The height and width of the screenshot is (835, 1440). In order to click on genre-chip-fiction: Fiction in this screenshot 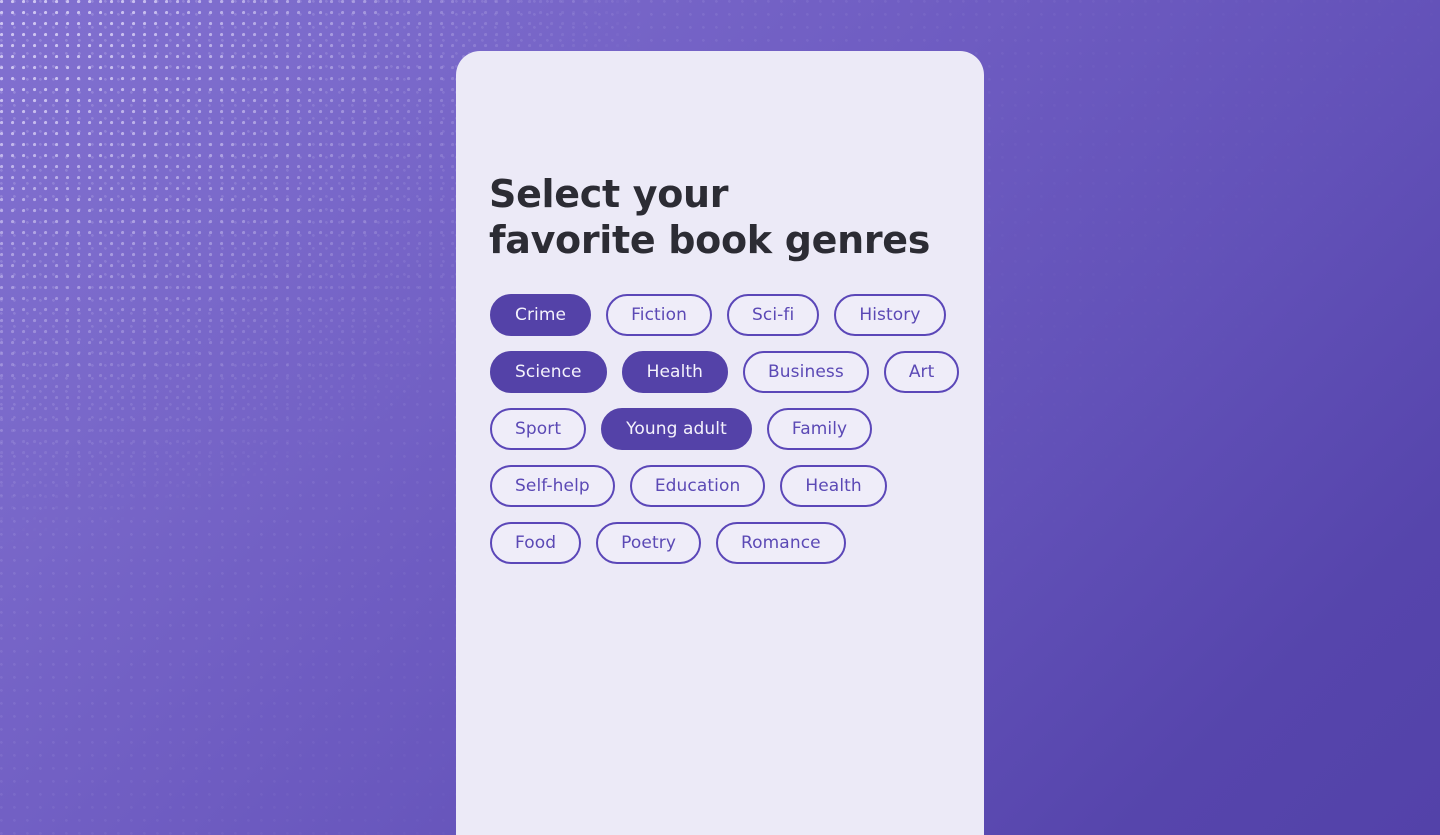, I will do `click(659, 315)`.